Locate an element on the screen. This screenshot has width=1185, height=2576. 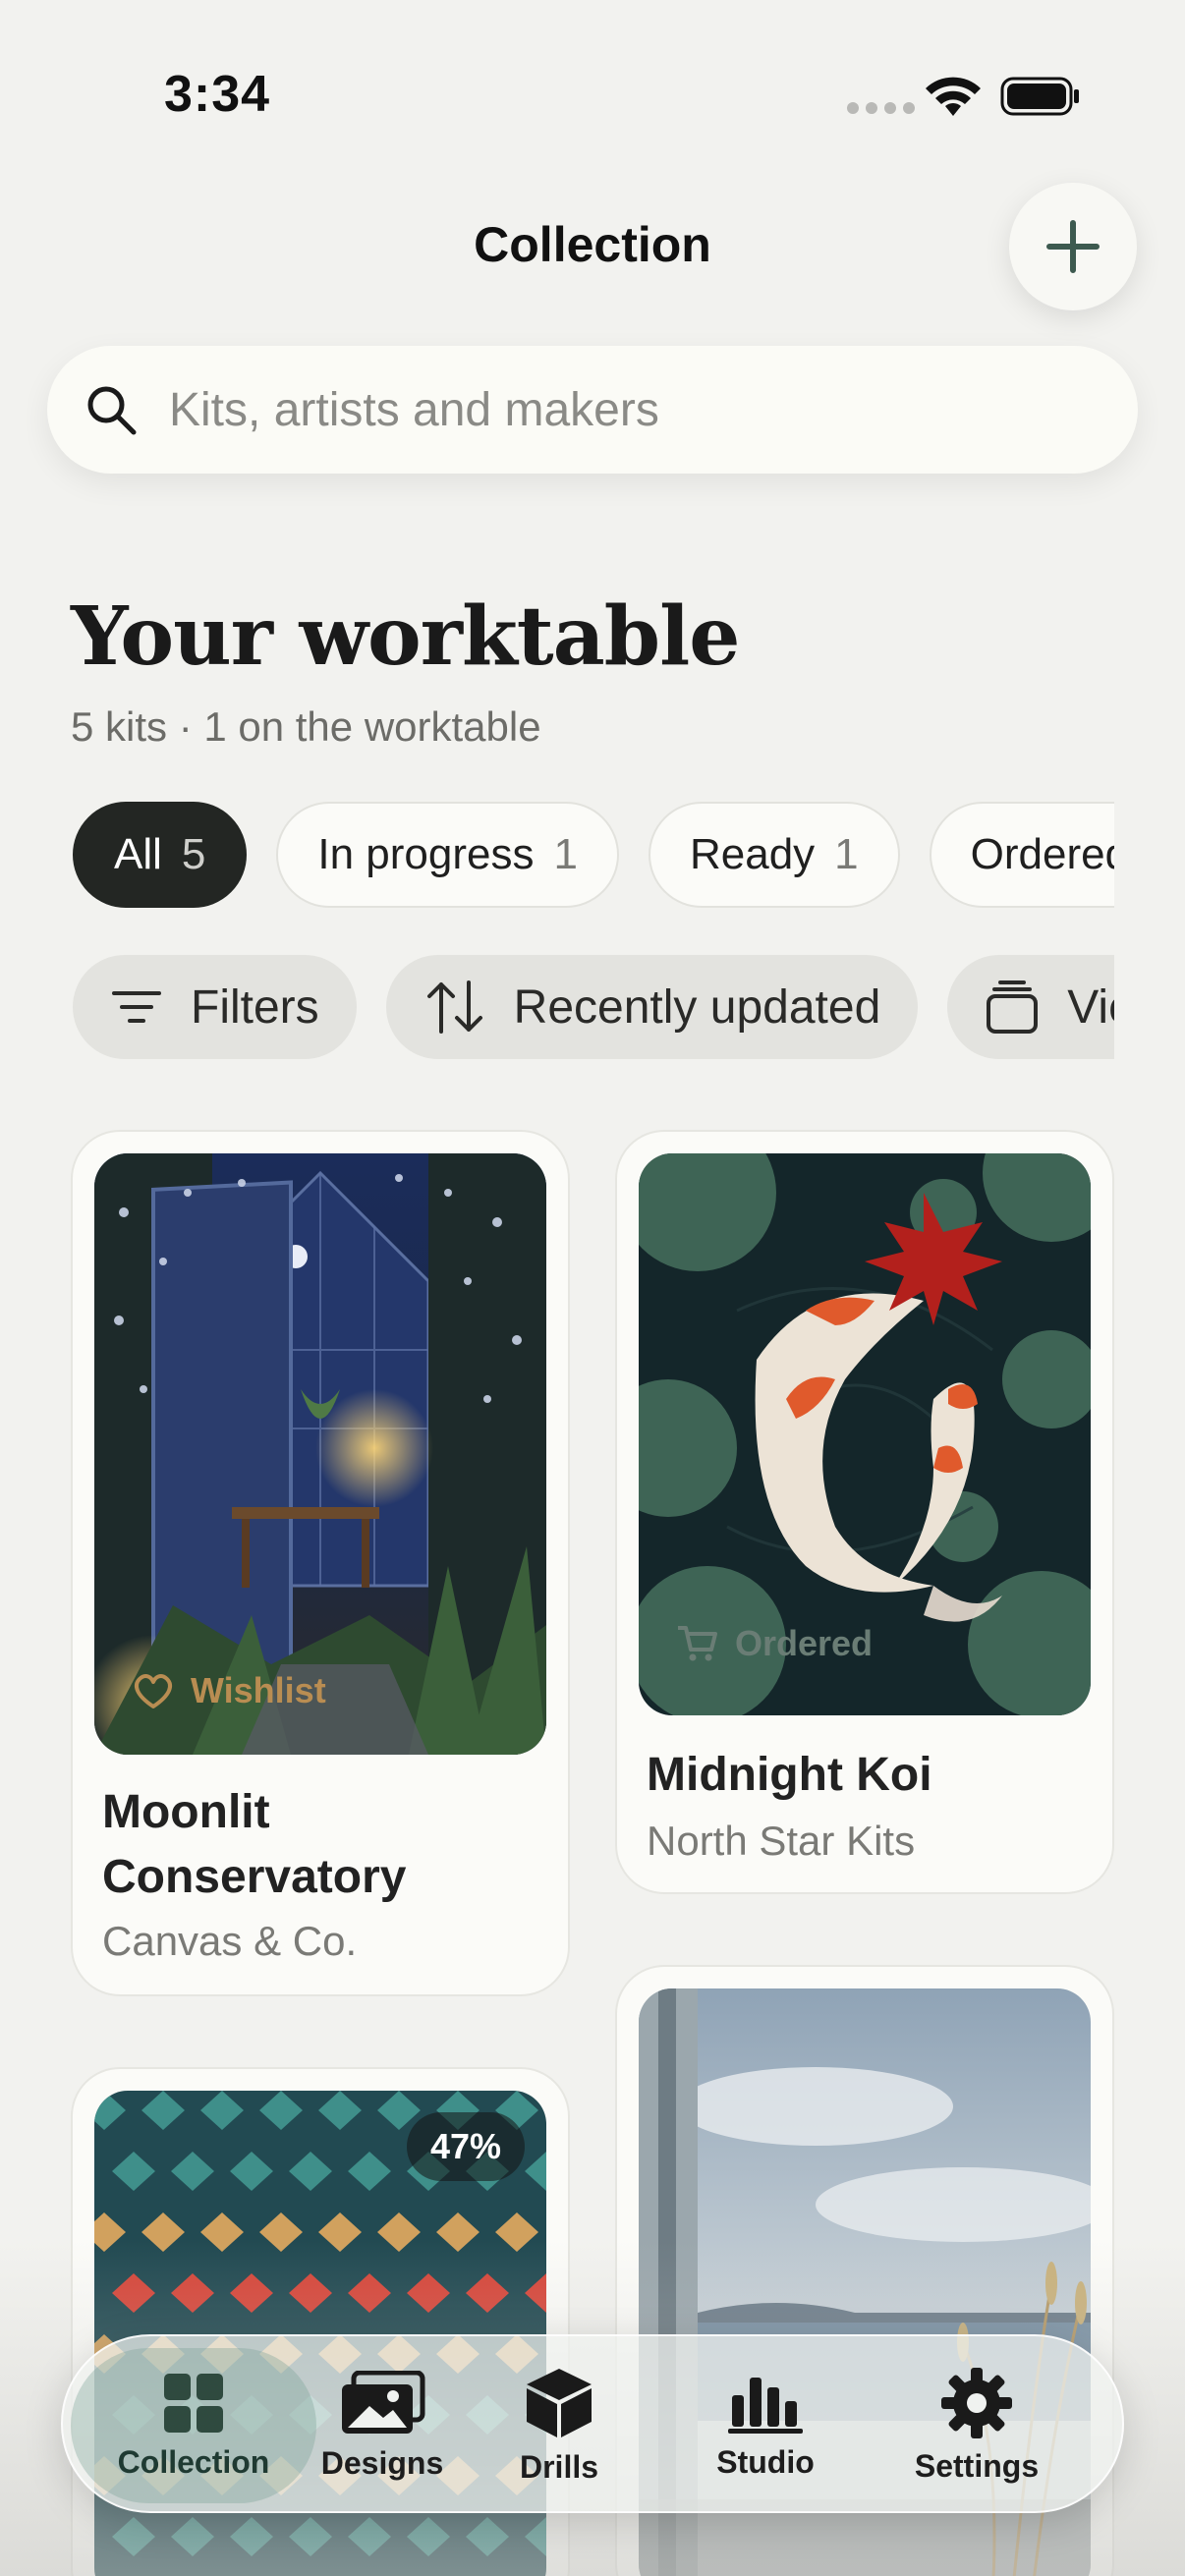
search-icon is located at coordinates (112, 410).